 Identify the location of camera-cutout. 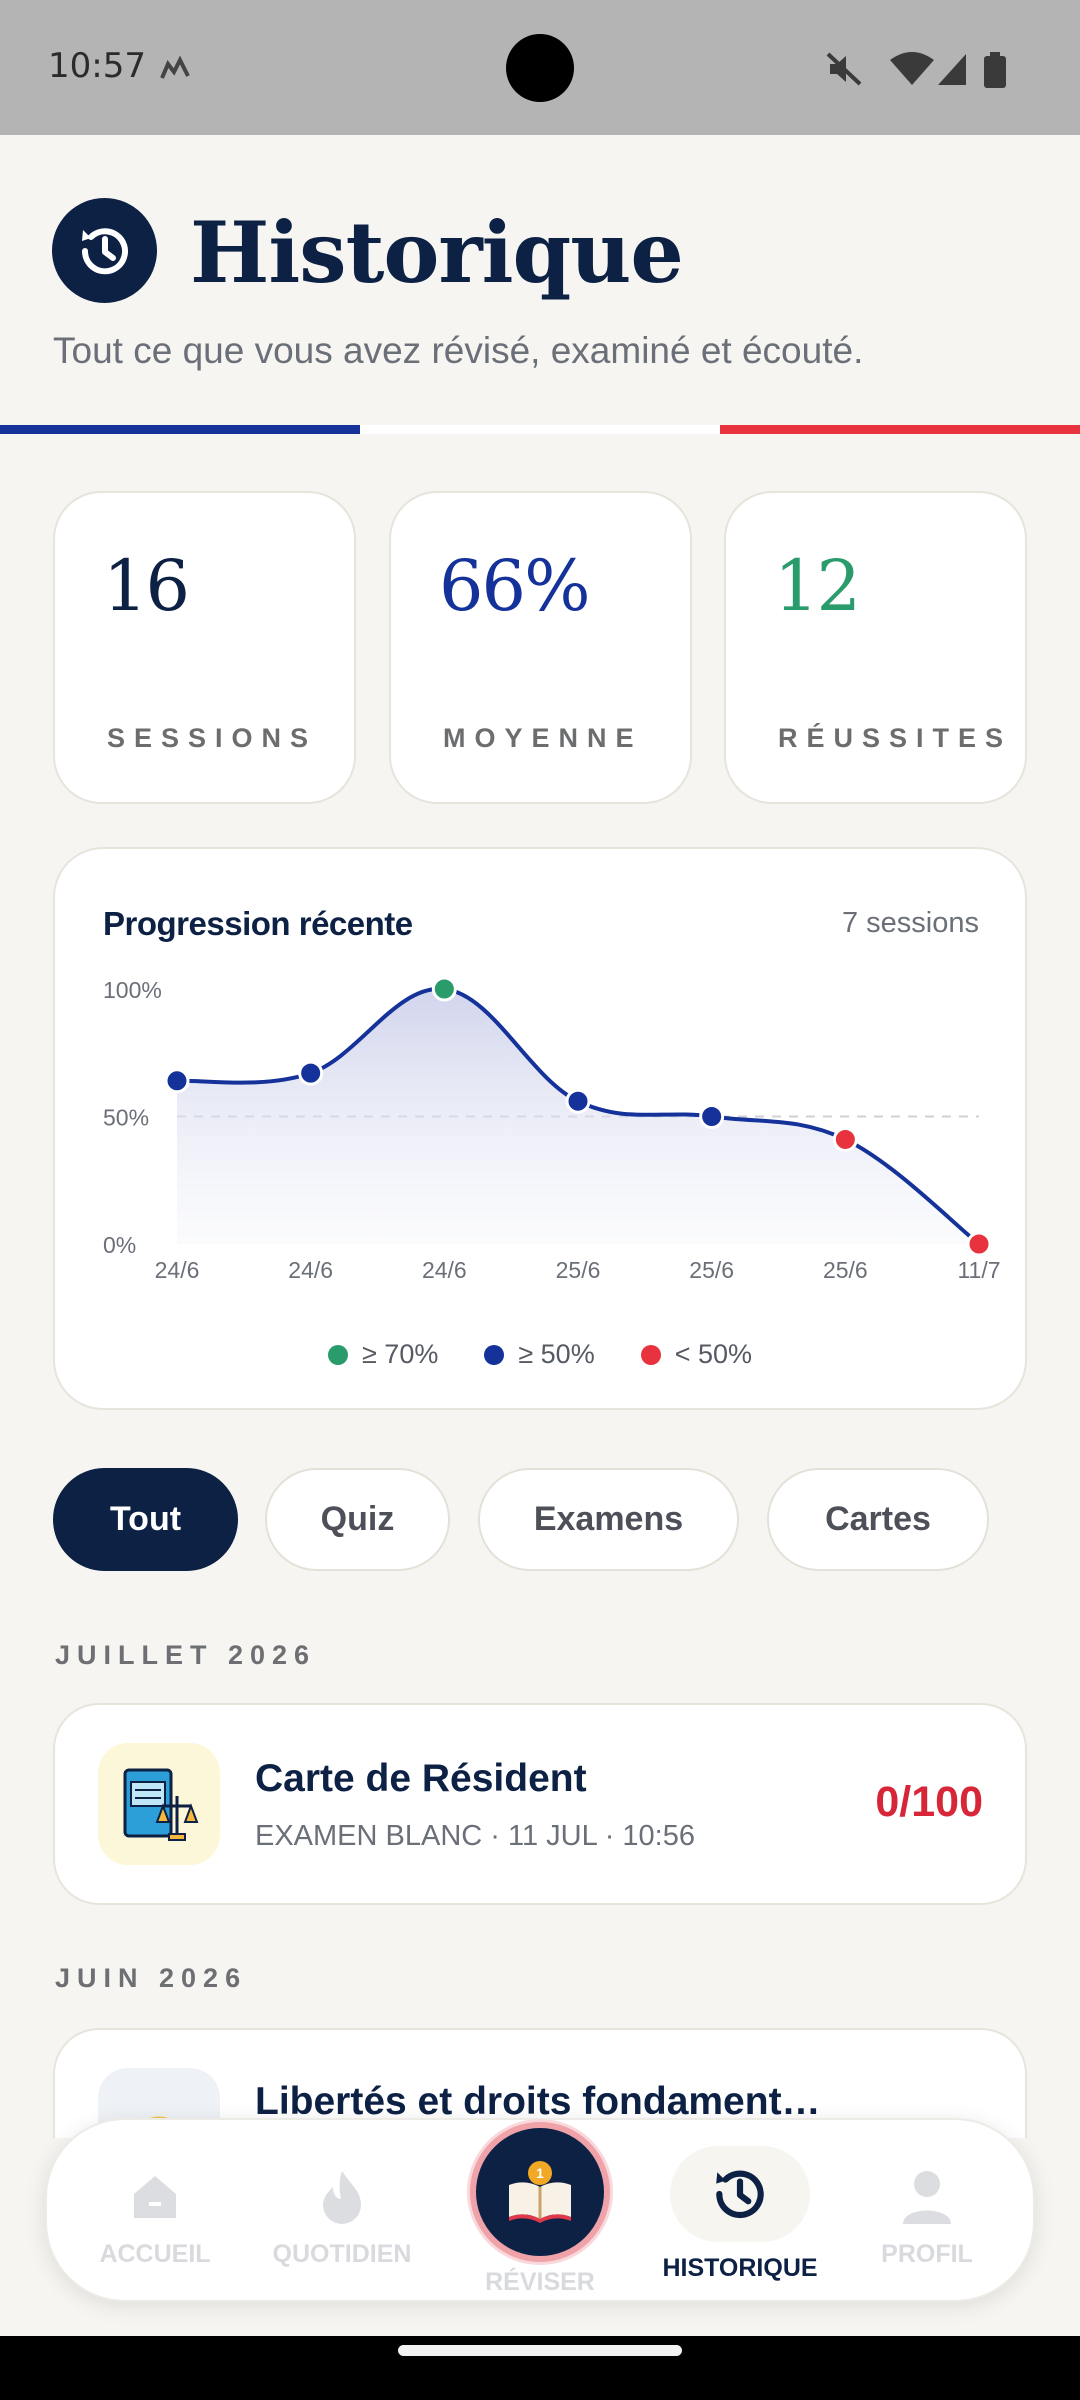
(540, 68).